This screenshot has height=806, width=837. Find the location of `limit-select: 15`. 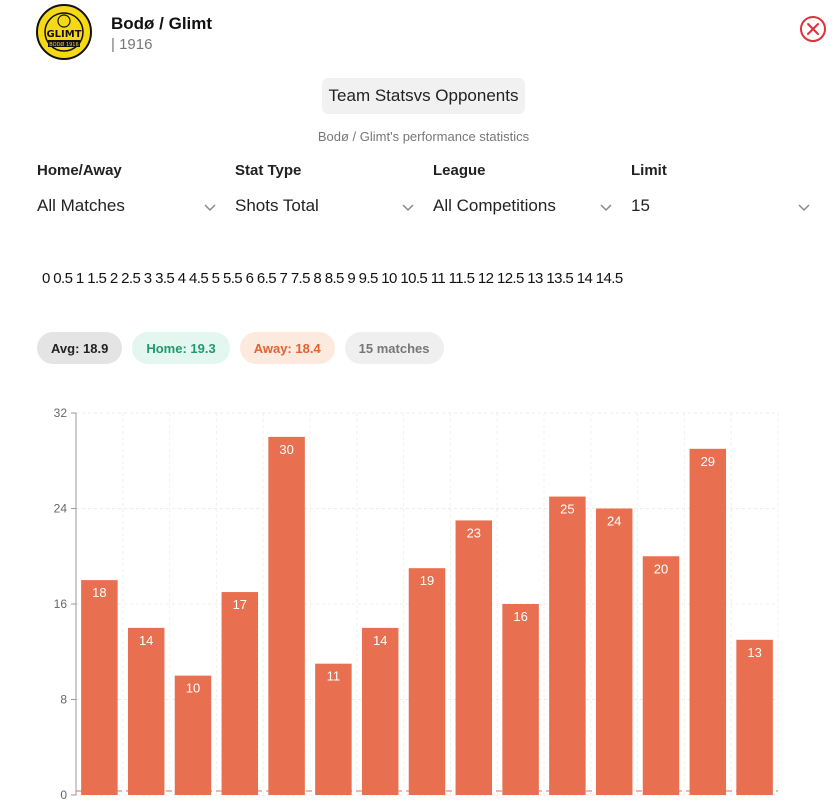

limit-select: 15 is located at coordinates (721, 209).